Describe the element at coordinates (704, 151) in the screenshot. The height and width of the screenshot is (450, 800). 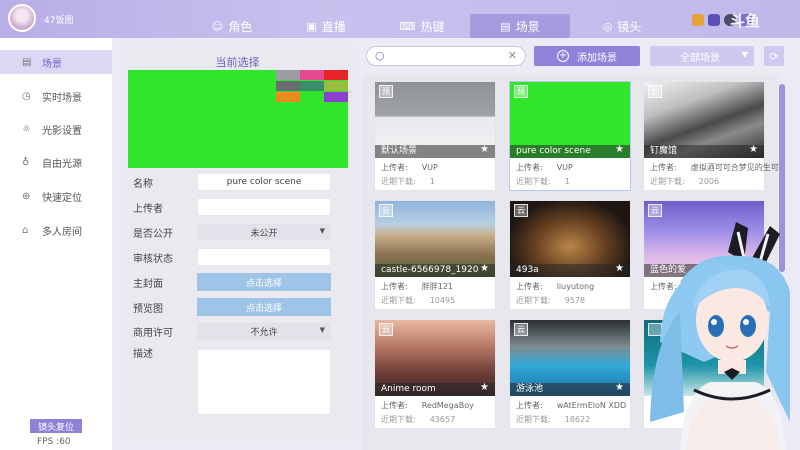
I see `scene-name: 钉魔馆` at that location.